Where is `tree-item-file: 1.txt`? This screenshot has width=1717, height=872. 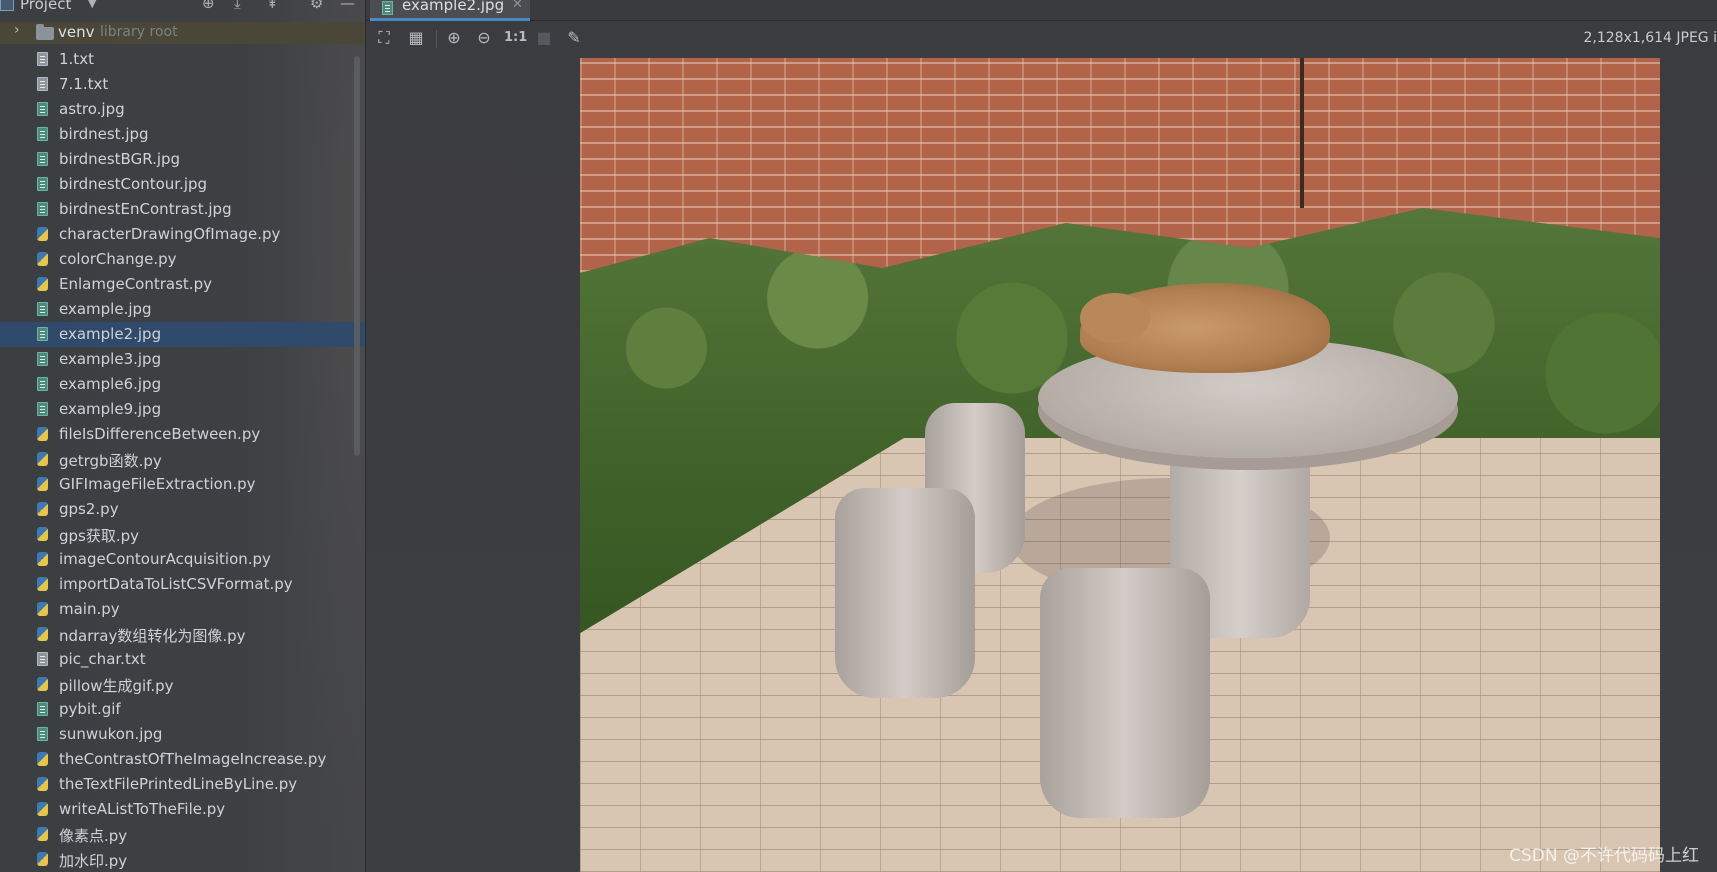 tree-item-file: 1.txt is located at coordinates (182, 59).